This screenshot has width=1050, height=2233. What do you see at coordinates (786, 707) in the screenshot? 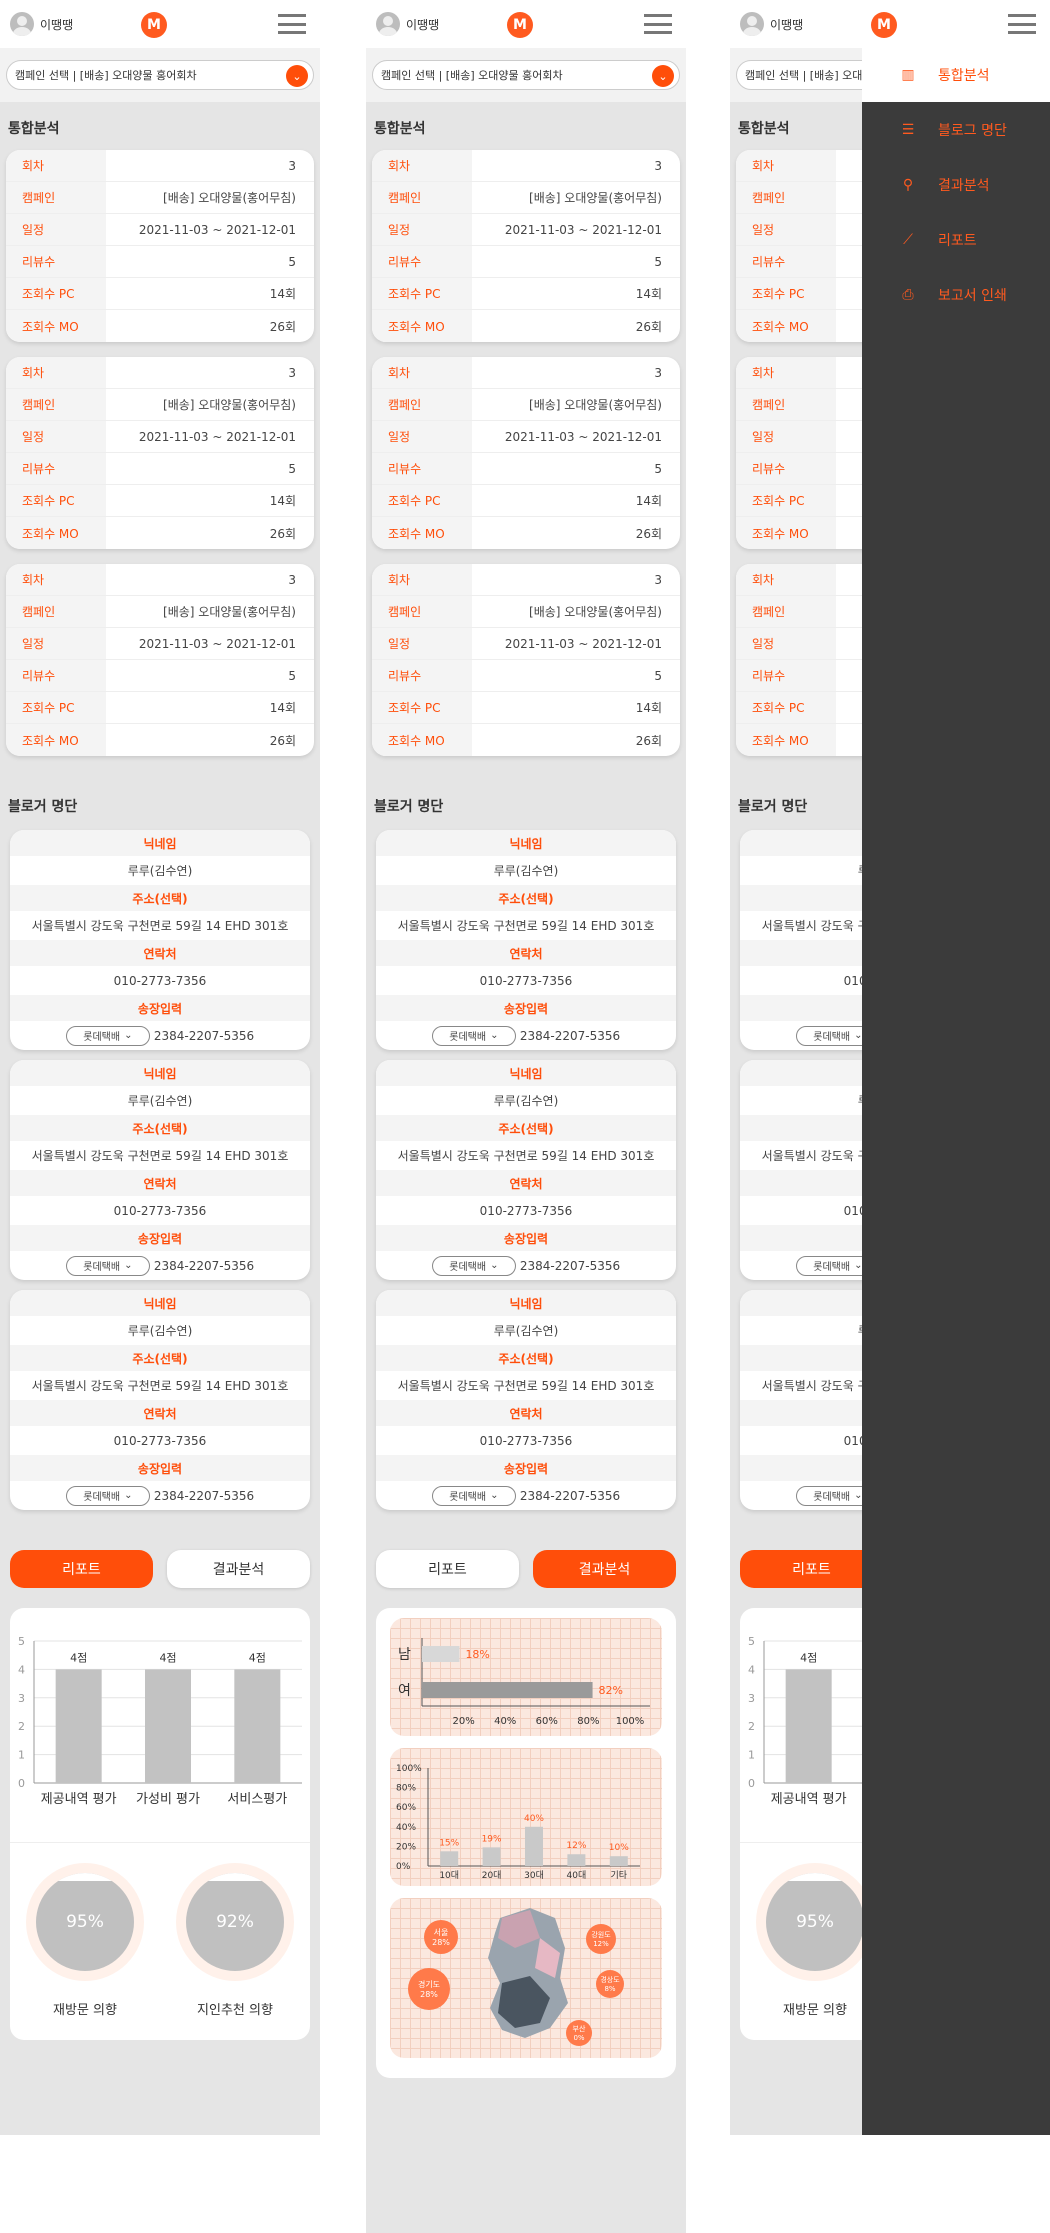
I see `analysis-label: 조회수 PC` at bounding box center [786, 707].